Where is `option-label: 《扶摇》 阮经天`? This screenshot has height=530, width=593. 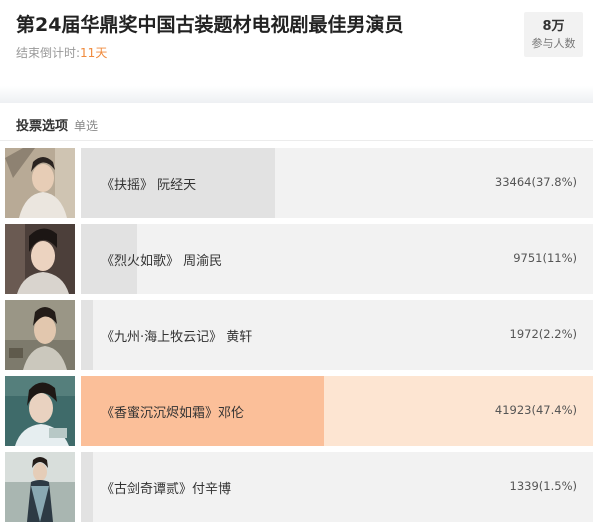 option-label: 《扶摇》 阮经天 is located at coordinates (149, 185).